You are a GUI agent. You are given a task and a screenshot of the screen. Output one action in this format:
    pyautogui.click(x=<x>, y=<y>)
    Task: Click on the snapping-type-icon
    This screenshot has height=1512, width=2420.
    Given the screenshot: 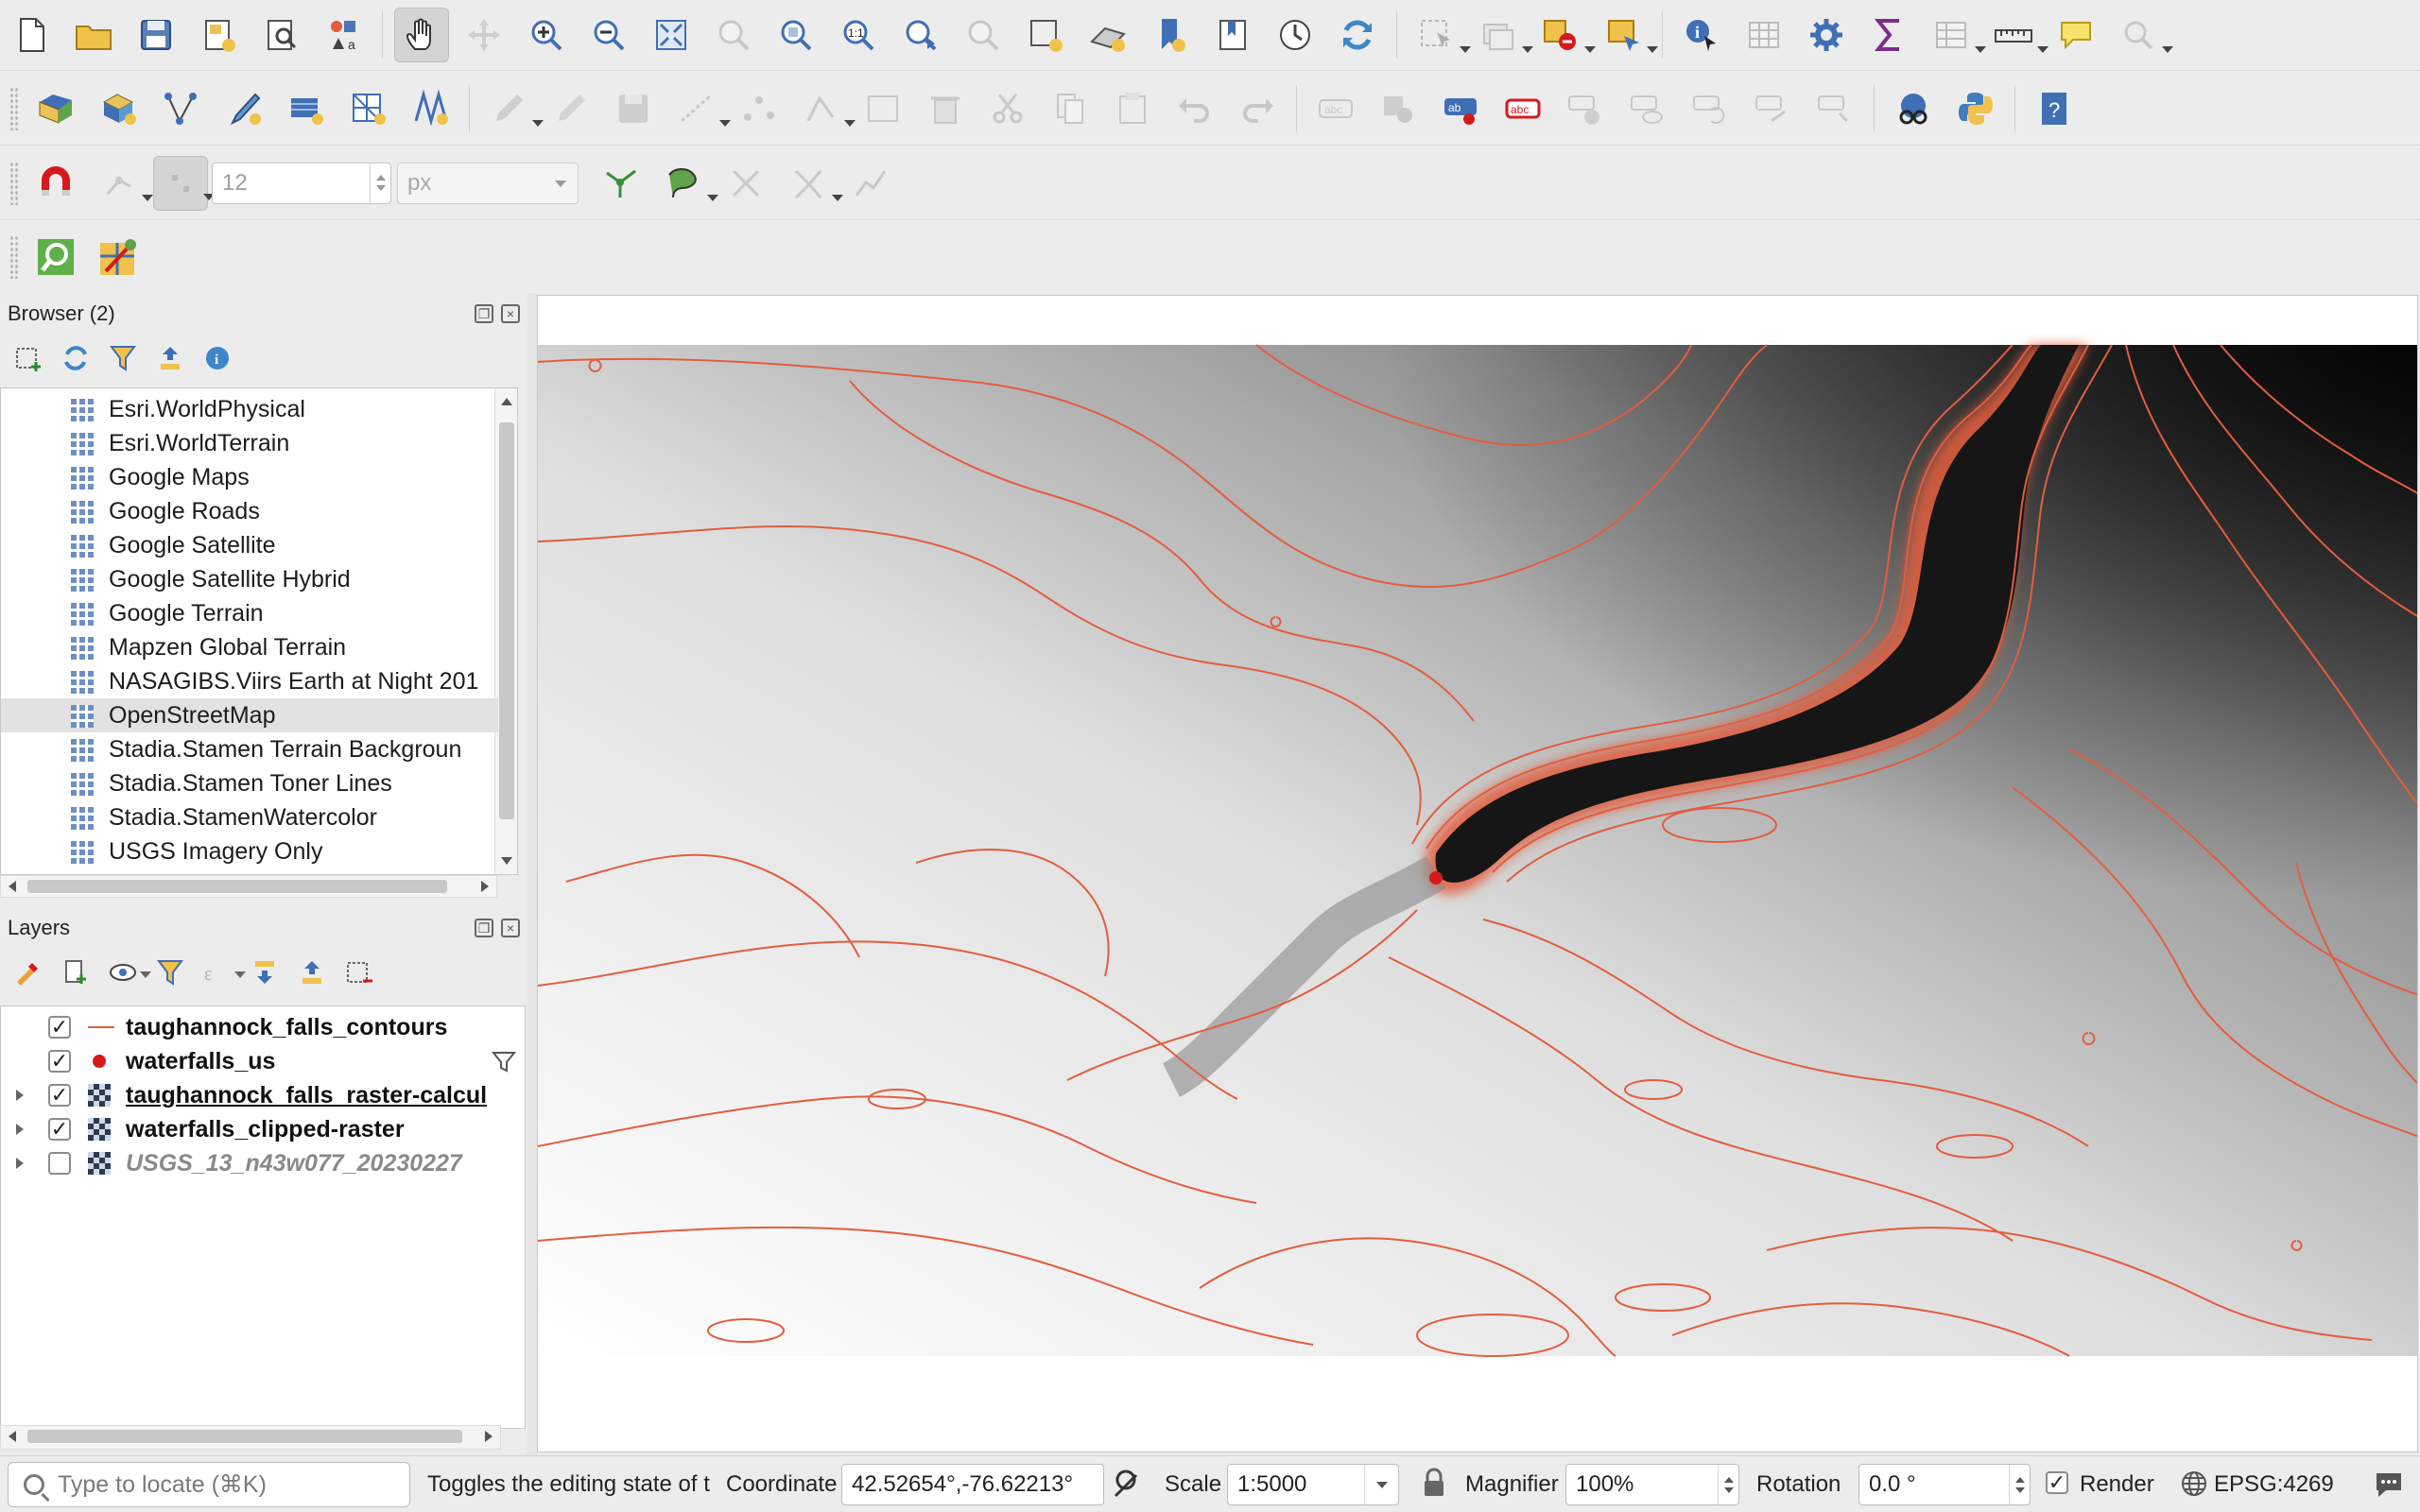 What is the action you would take?
    pyautogui.click(x=122, y=183)
    